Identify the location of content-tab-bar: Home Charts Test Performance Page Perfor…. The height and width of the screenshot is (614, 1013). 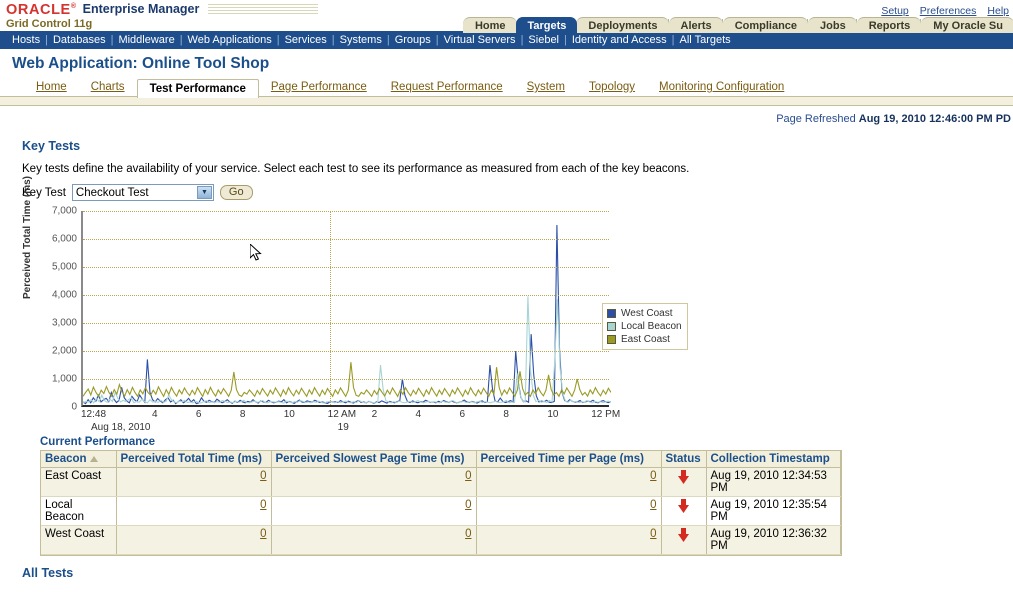
(506, 87).